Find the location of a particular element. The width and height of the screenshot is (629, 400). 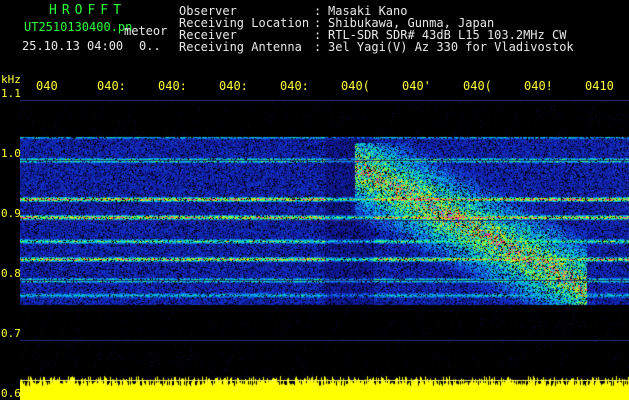

x-tick-label: 0410 is located at coordinates (599, 86).